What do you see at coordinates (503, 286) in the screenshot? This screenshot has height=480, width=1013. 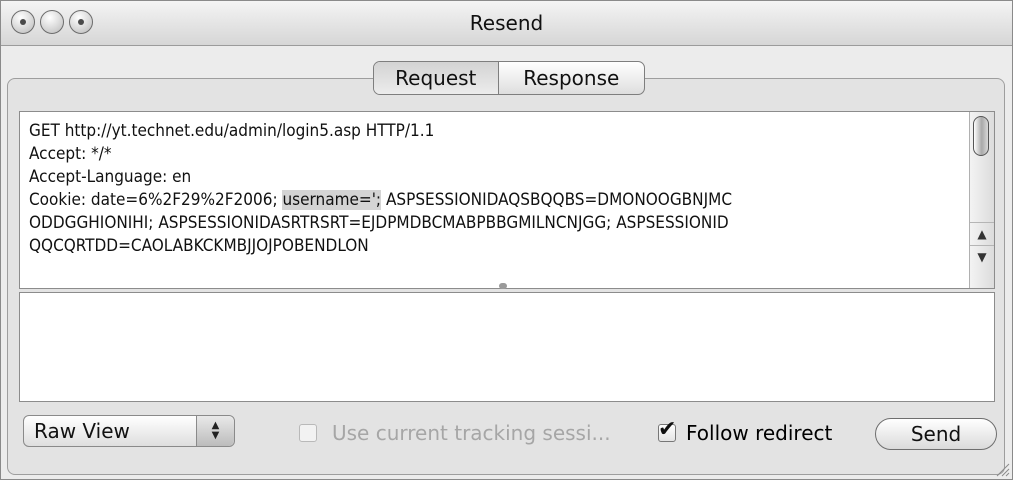 I see `split-view-handle` at bounding box center [503, 286].